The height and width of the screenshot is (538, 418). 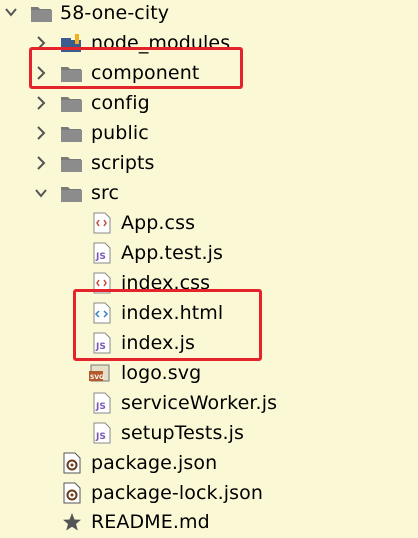 What do you see at coordinates (100, 373) in the screenshot?
I see `svg-file-icon: SVG` at bounding box center [100, 373].